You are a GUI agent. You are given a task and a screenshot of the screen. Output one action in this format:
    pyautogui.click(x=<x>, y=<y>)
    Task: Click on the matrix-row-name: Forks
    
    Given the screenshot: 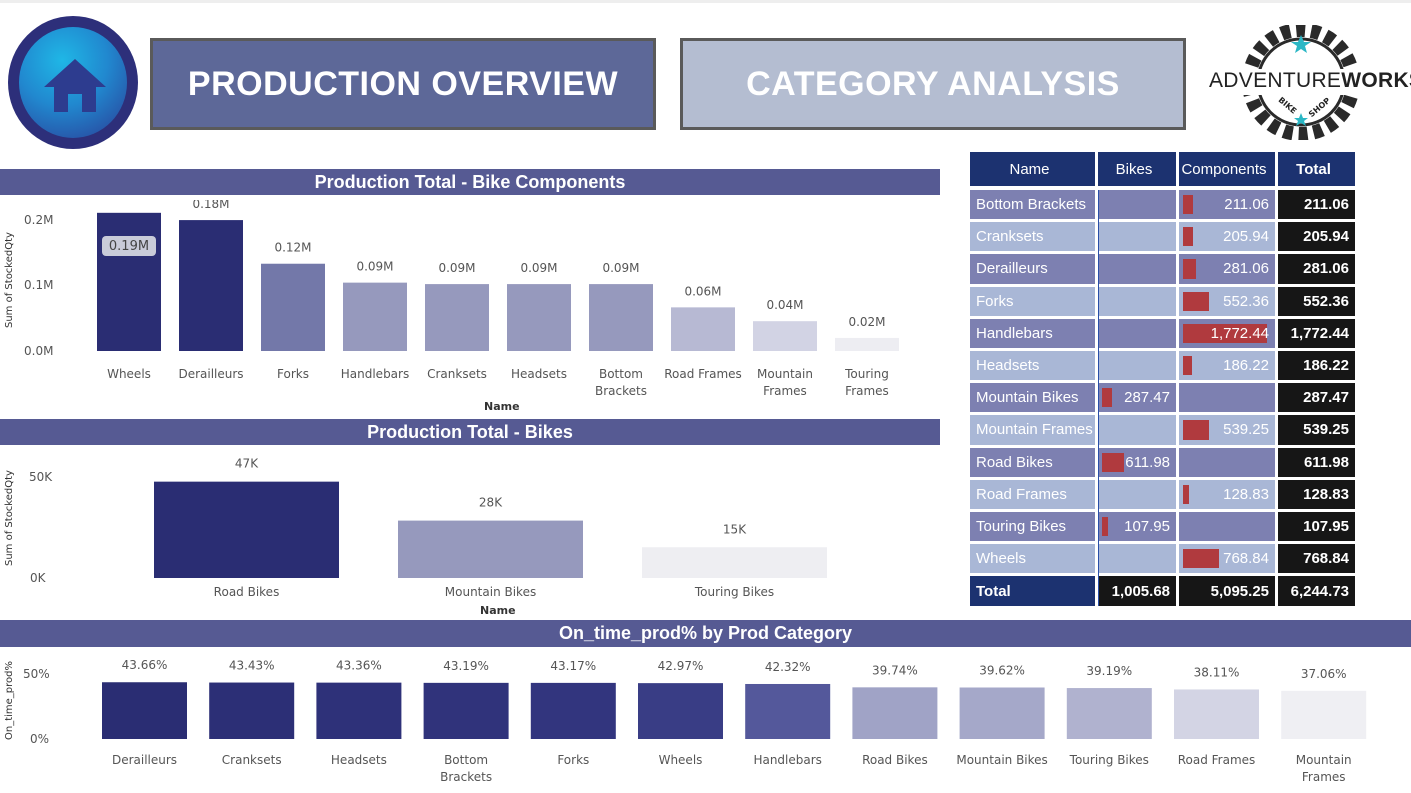 What is the action you would take?
    pyautogui.click(x=1032, y=301)
    